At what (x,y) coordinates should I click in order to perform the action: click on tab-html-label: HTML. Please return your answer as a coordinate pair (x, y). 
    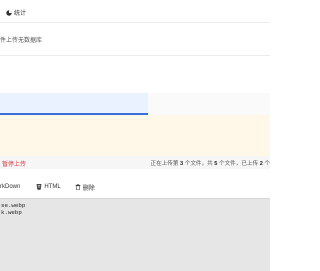
    Looking at the image, I should click on (52, 187).